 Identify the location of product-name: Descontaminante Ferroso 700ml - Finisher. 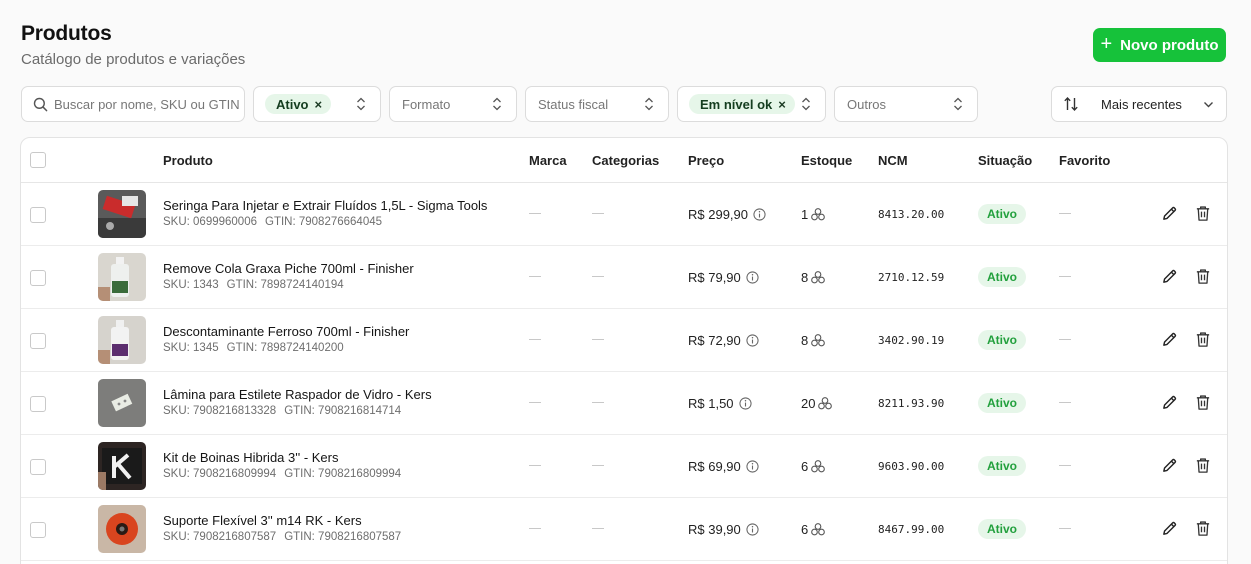
(286, 331).